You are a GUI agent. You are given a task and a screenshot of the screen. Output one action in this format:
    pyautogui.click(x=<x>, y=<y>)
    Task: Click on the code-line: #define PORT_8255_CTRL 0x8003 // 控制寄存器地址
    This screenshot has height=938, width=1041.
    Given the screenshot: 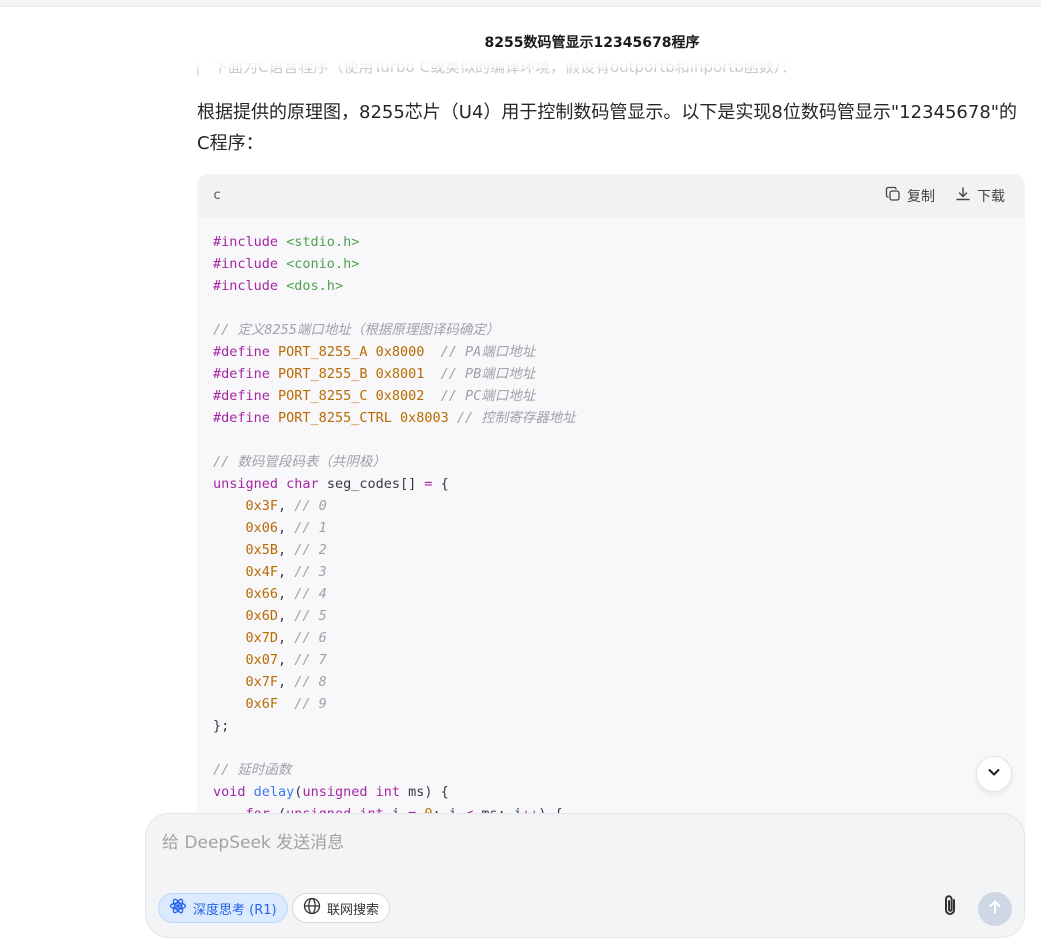 What is the action you would take?
    pyautogui.click(x=394, y=418)
    